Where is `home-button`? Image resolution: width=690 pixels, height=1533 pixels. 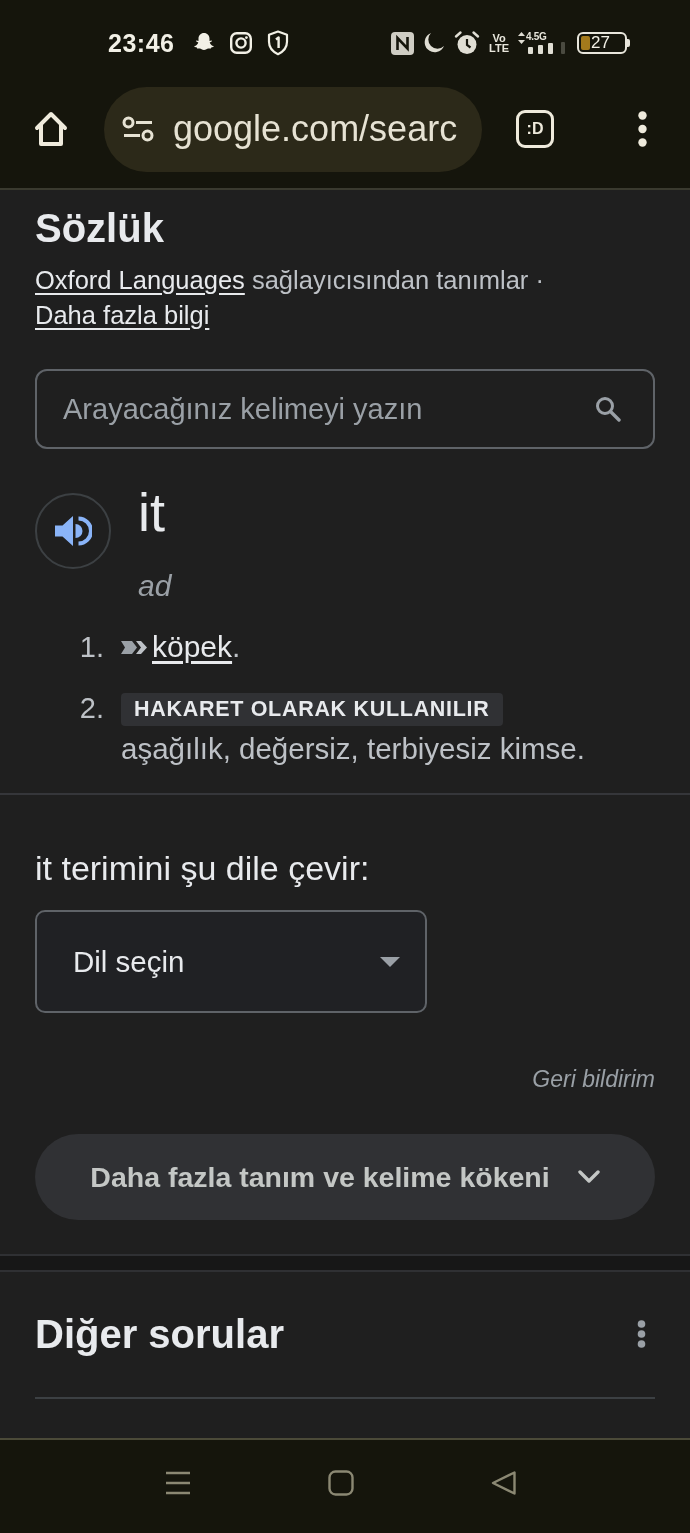
home-button is located at coordinates (51, 129).